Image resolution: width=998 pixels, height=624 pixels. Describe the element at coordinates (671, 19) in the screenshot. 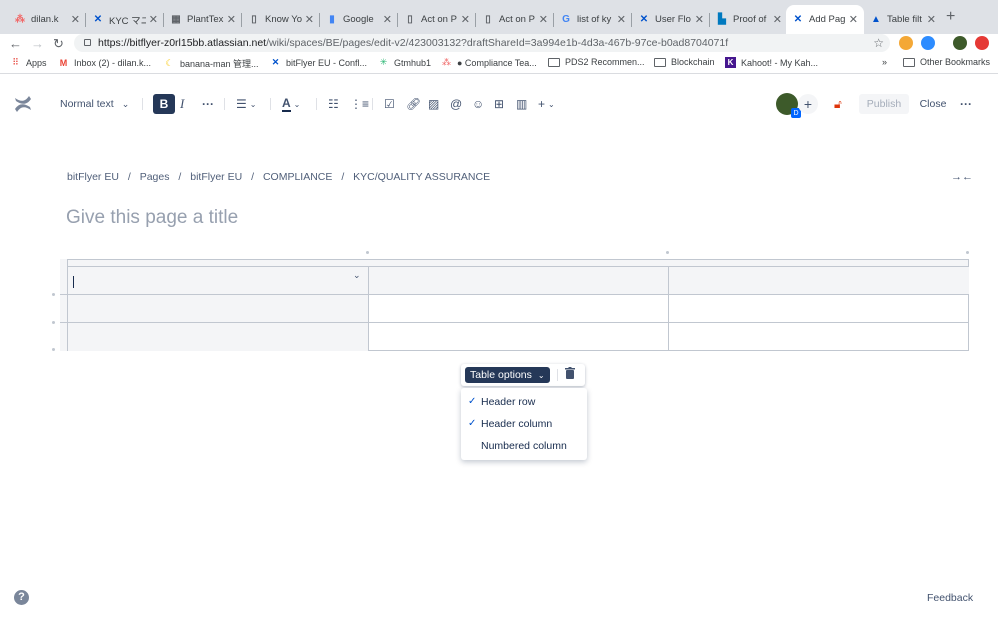

I see `browser-tab: ✕ User Flo ✕` at that location.